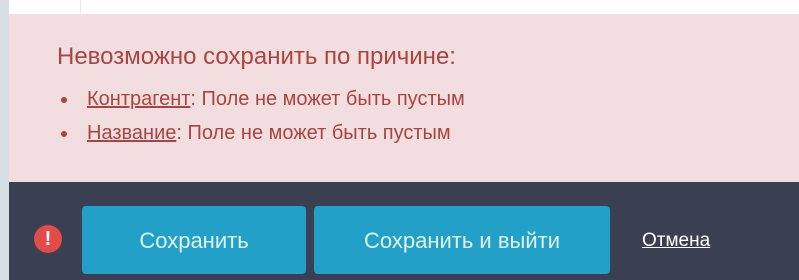  I want to click on exclamation-circle-icon: !, so click(48, 239).